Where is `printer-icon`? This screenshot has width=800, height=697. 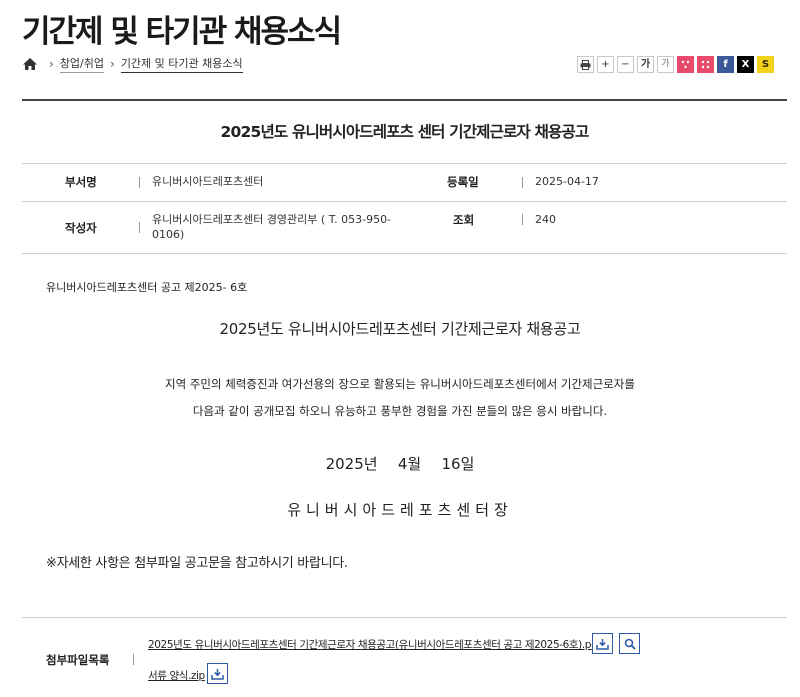
printer-icon is located at coordinates (585, 64).